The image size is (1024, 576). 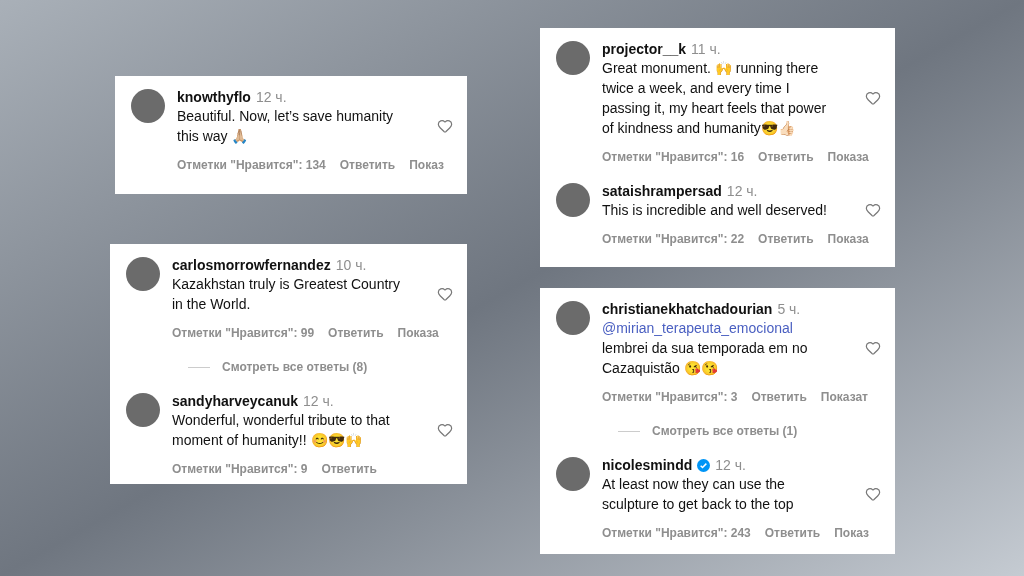 I want to click on action-link: Показат, so click(x=844, y=397).